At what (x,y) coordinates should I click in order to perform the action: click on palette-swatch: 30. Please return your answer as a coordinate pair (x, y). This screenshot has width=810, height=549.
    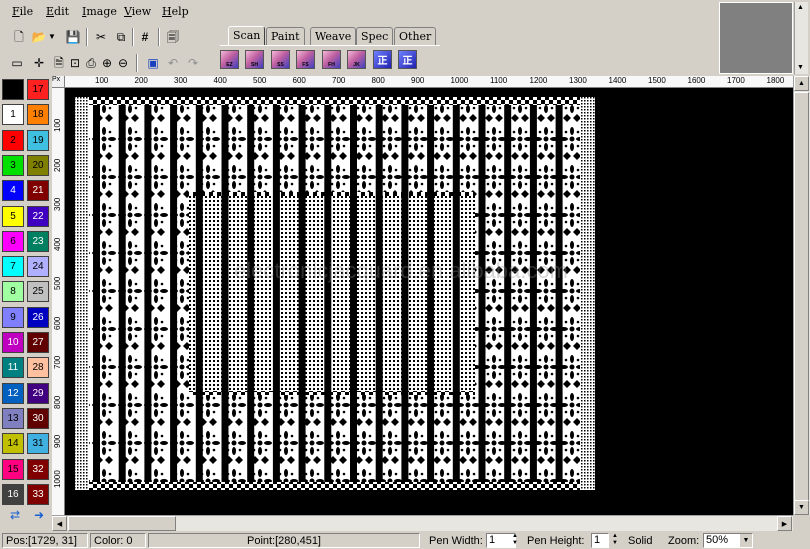
    Looking at the image, I should click on (38, 418).